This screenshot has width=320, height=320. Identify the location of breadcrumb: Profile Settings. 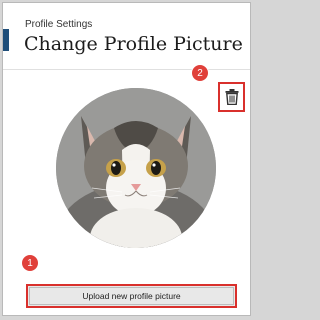
(58, 24).